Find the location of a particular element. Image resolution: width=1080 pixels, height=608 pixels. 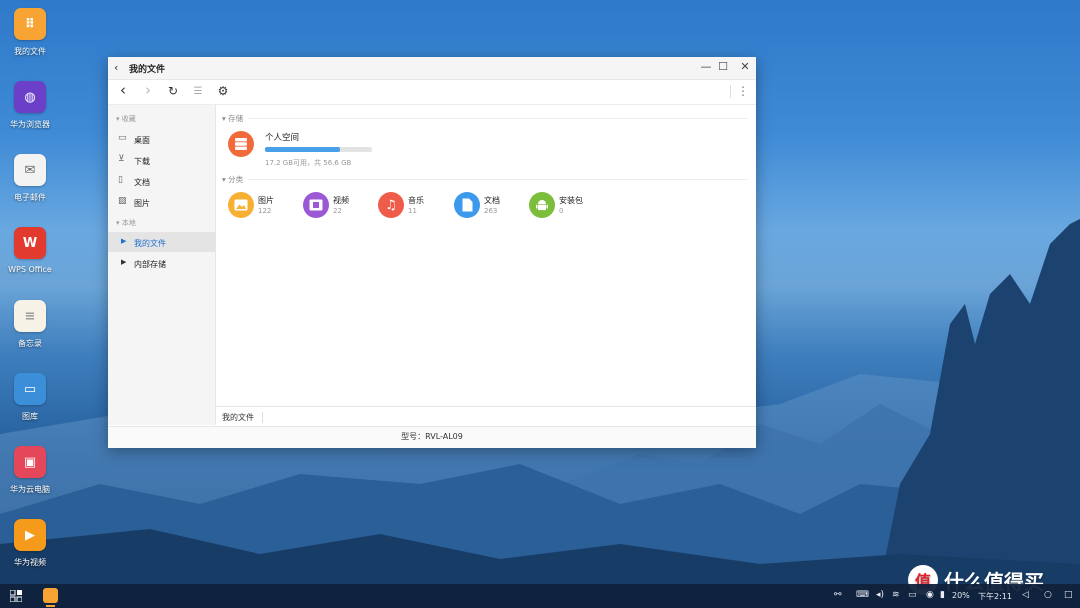

storage-usage-bar is located at coordinates (318, 149).